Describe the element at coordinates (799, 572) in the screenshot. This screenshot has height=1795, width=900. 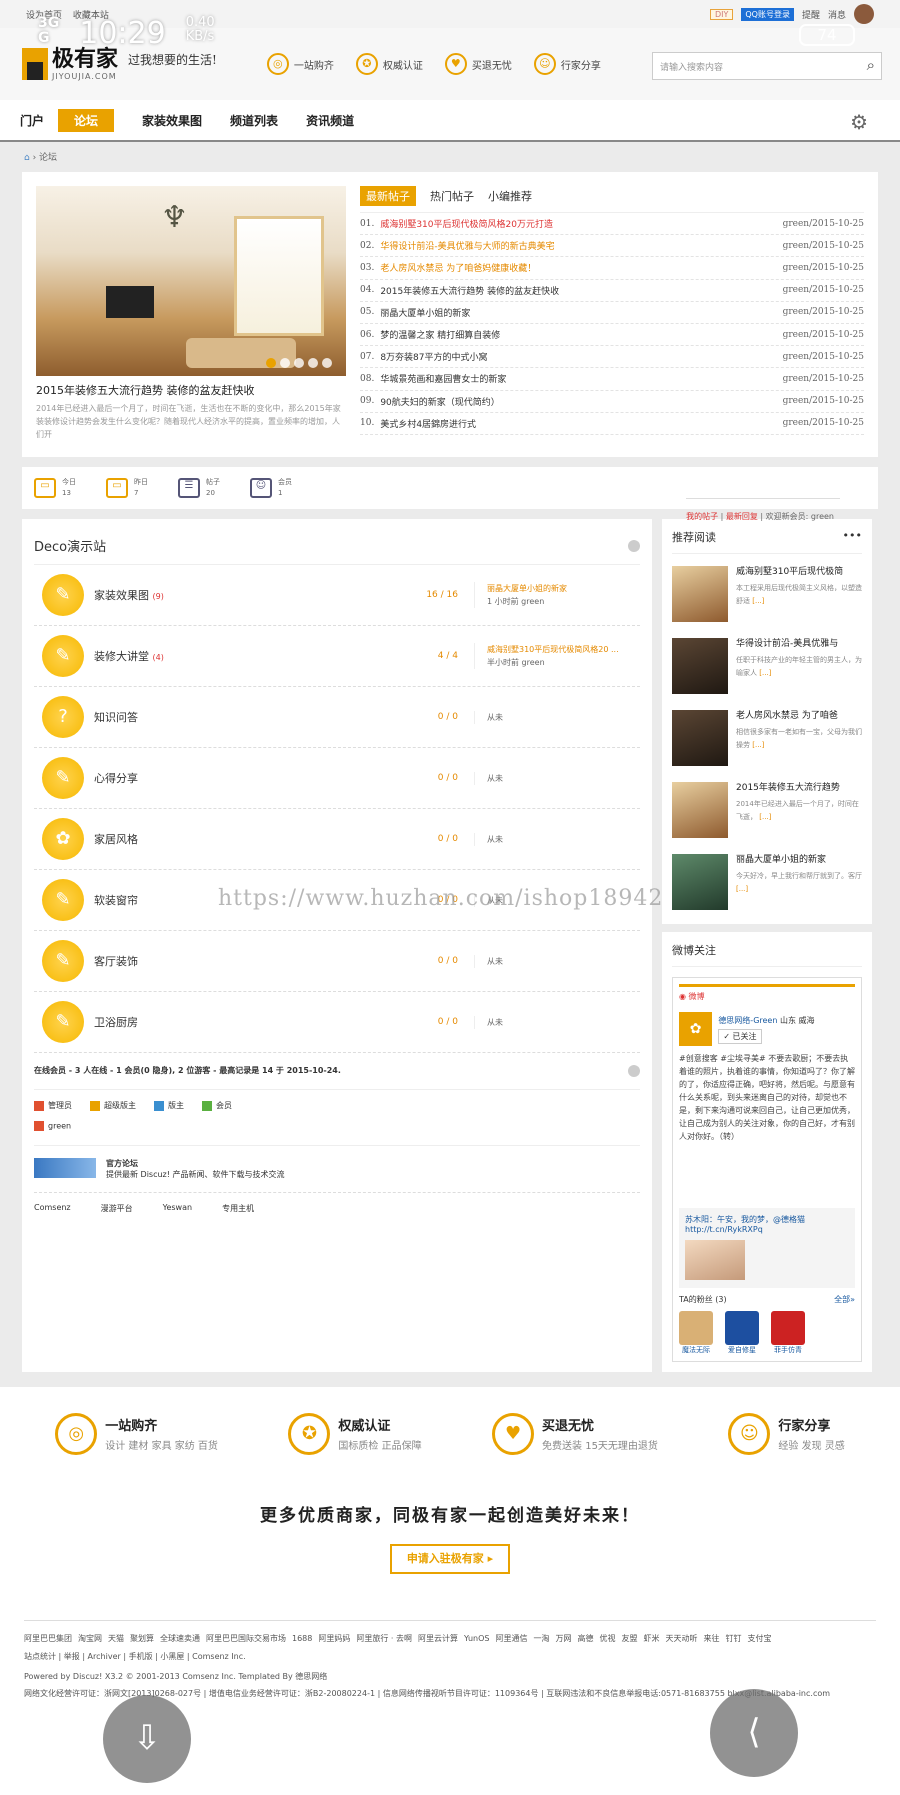
I see `recommended-title: 威海别墅310平后现代极简` at that location.